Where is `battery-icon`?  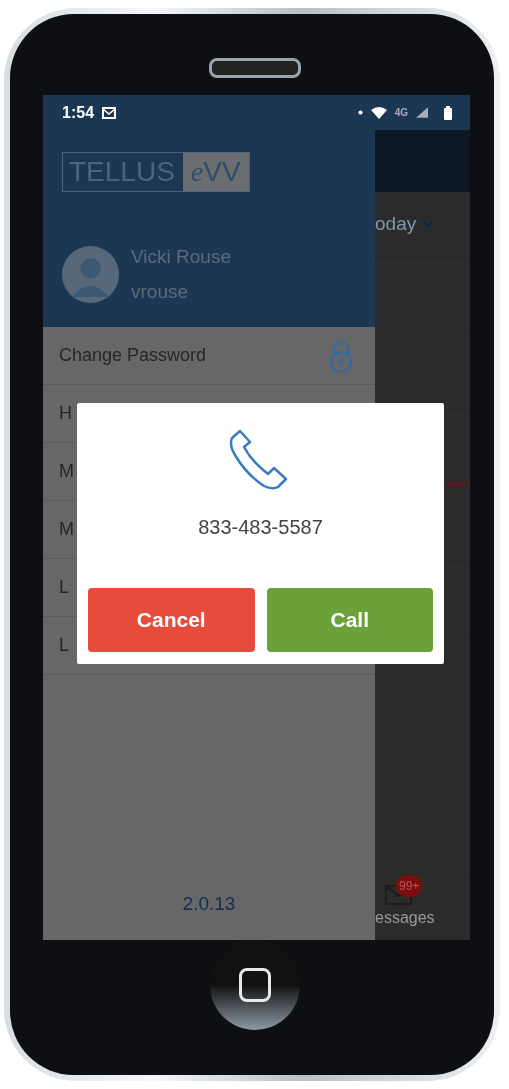
battery-icon is located at coordinates (448, 112).